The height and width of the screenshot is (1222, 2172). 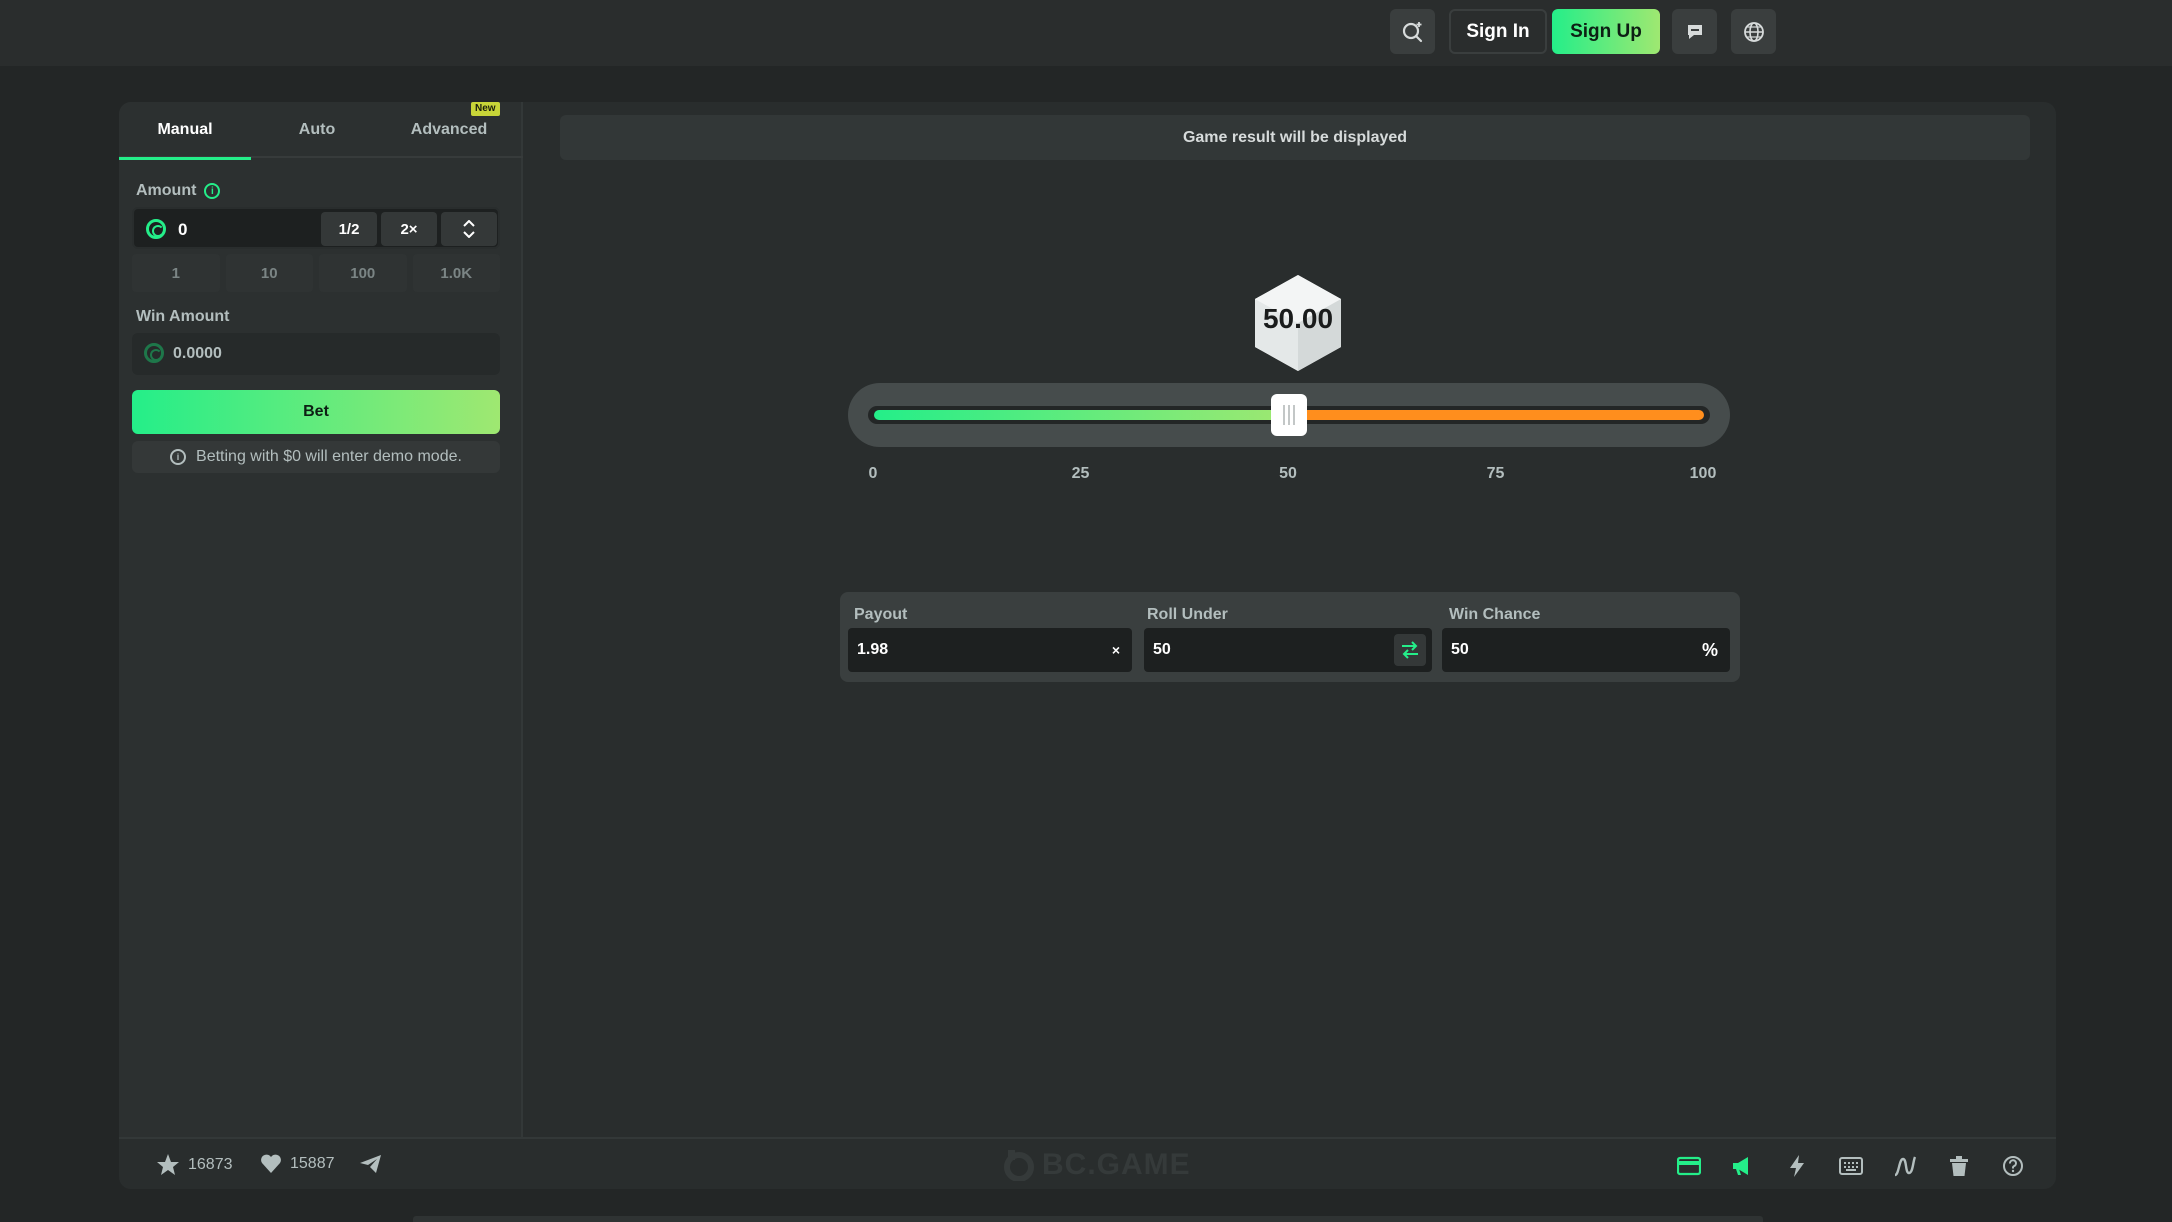 What do you see at coordinates (166, 190) in the screenshot?
I see `amount-label: Amount` at bounding box center [166, 190].